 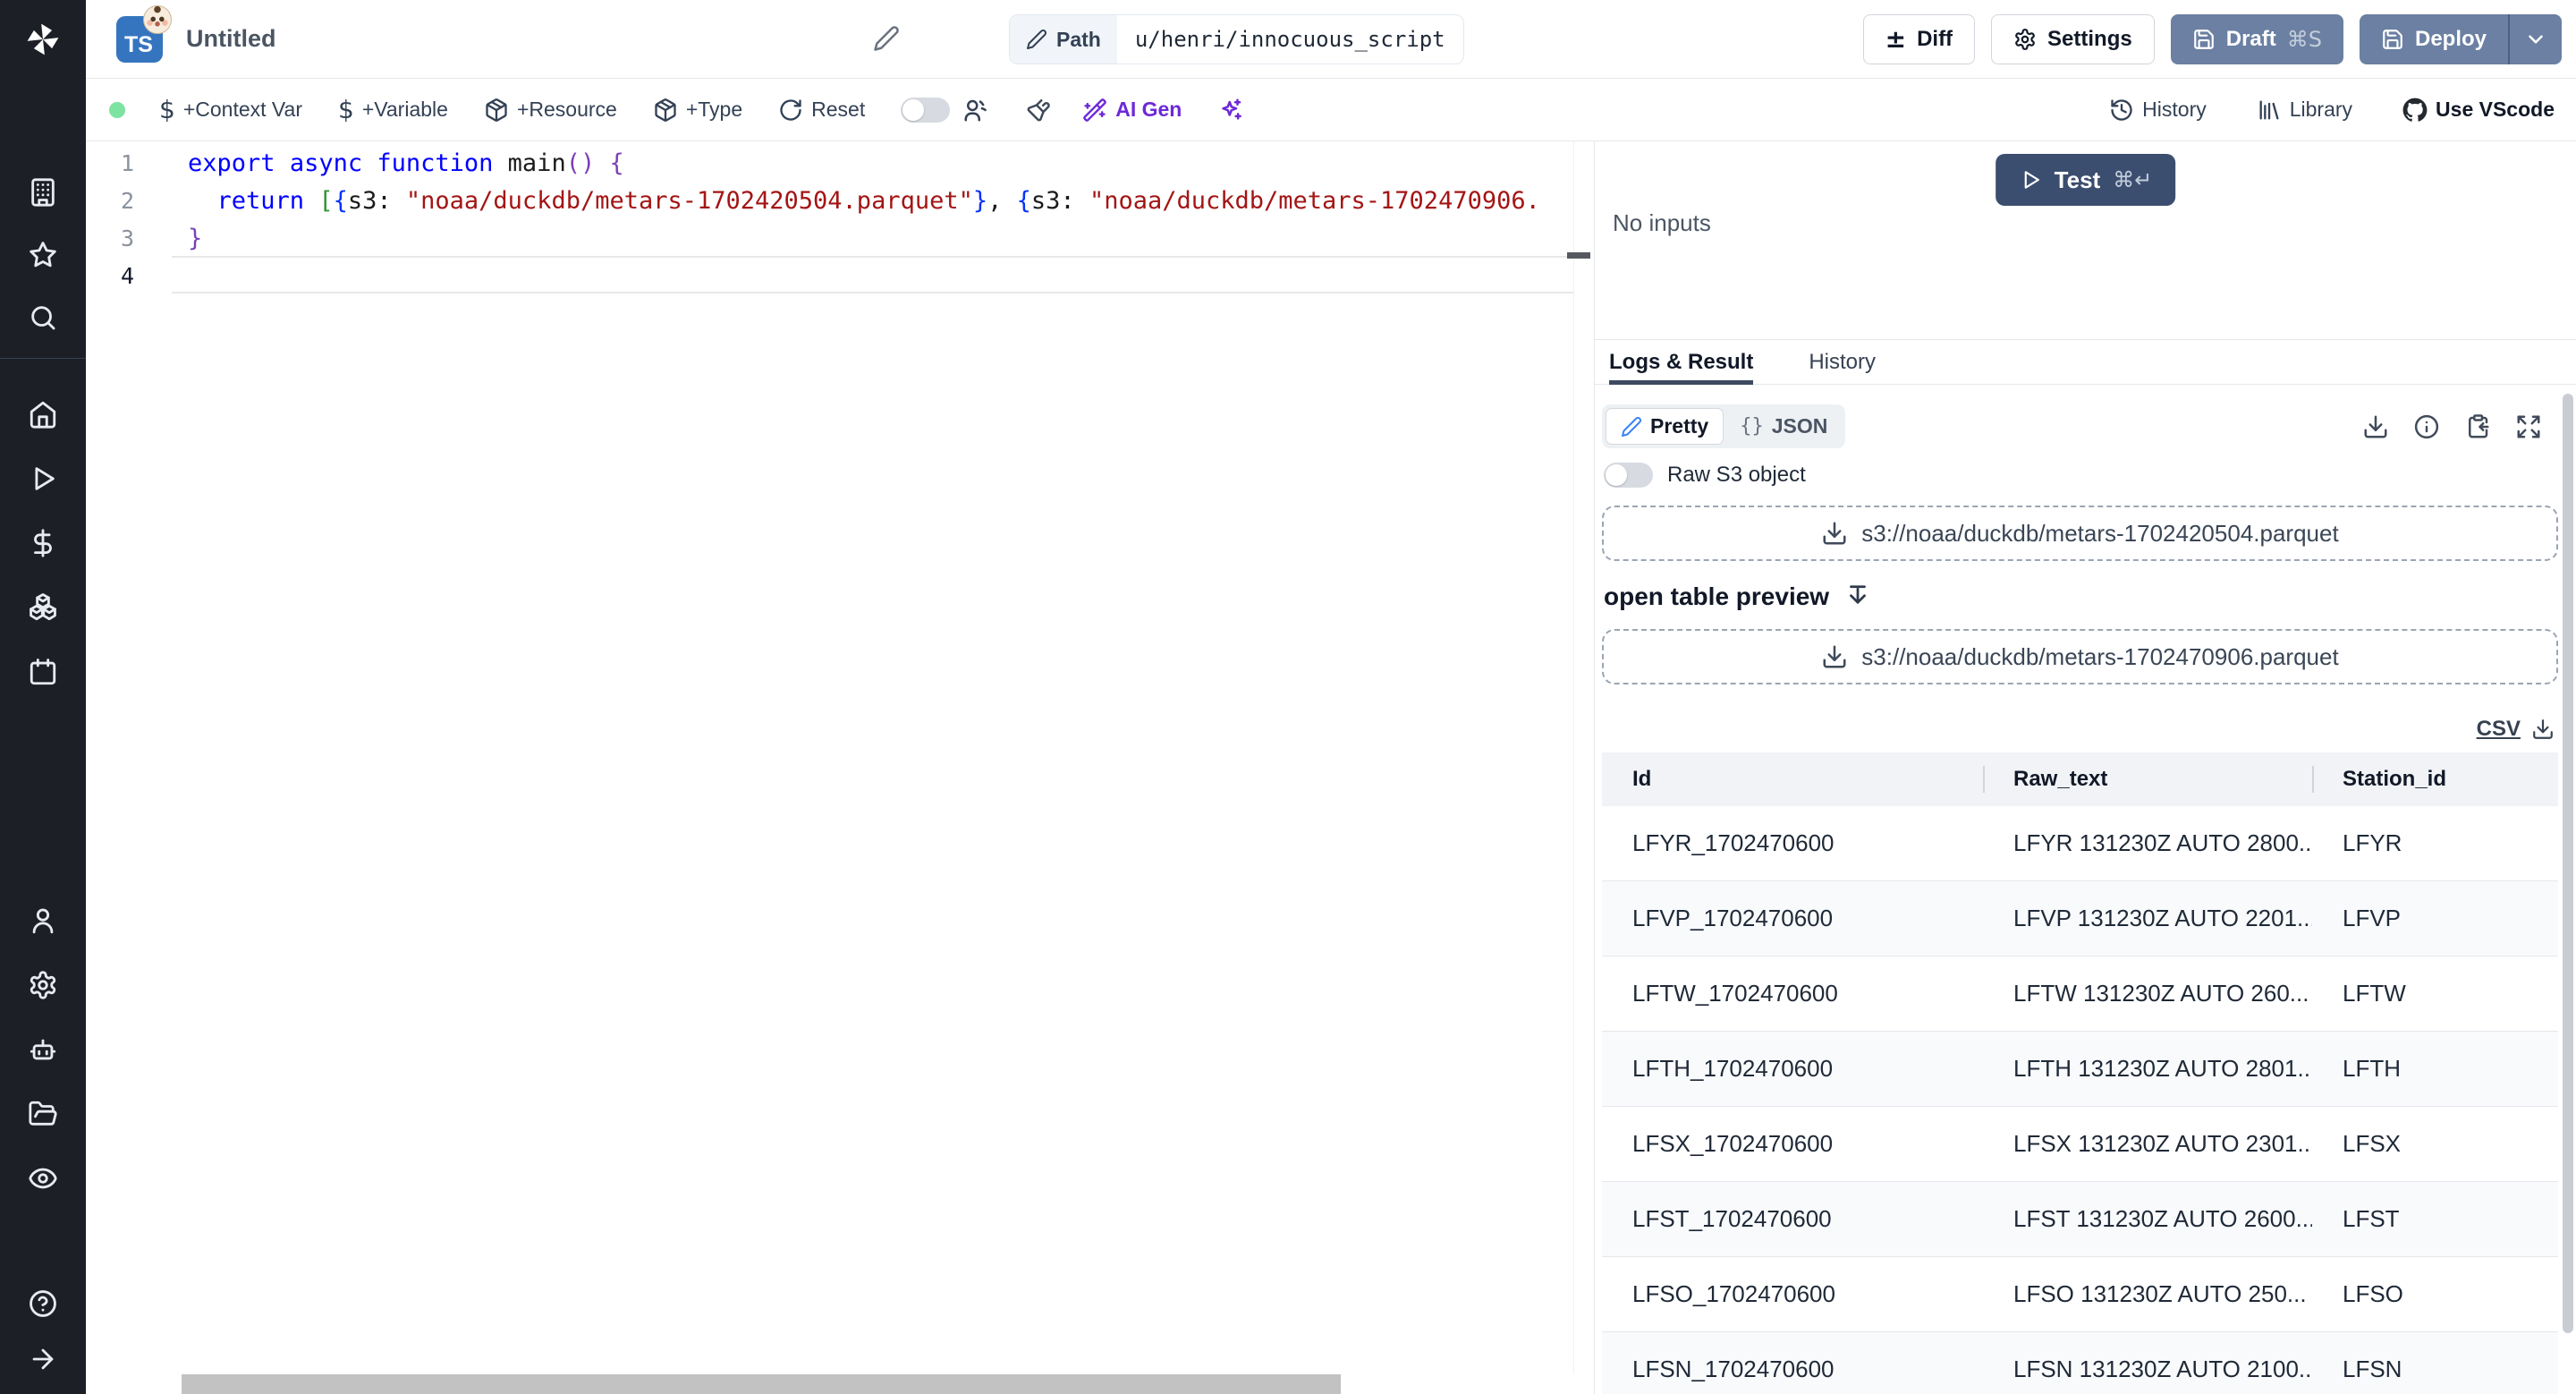 I want to click on multiplayer-toggle, so click(x=926, y=110).